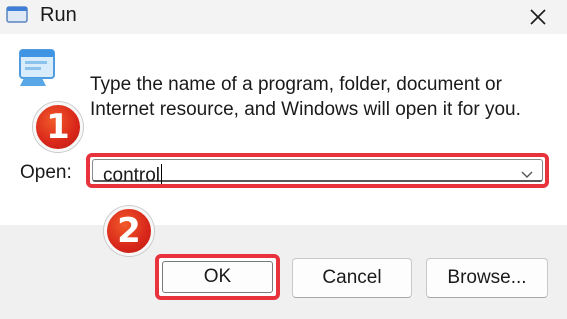 Image resolution: width=567 pixels, height=319 pixels. I want to click on step-1-badge: 1, so click(58, 127).